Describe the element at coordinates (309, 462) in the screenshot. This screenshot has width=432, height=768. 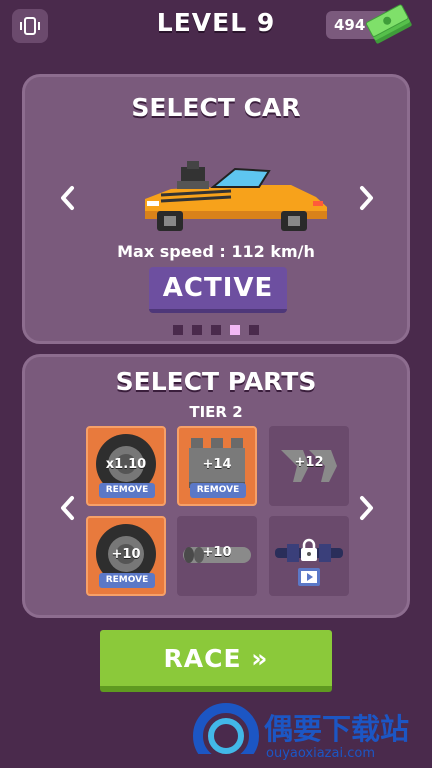
I see `part-value: +12` at that location.